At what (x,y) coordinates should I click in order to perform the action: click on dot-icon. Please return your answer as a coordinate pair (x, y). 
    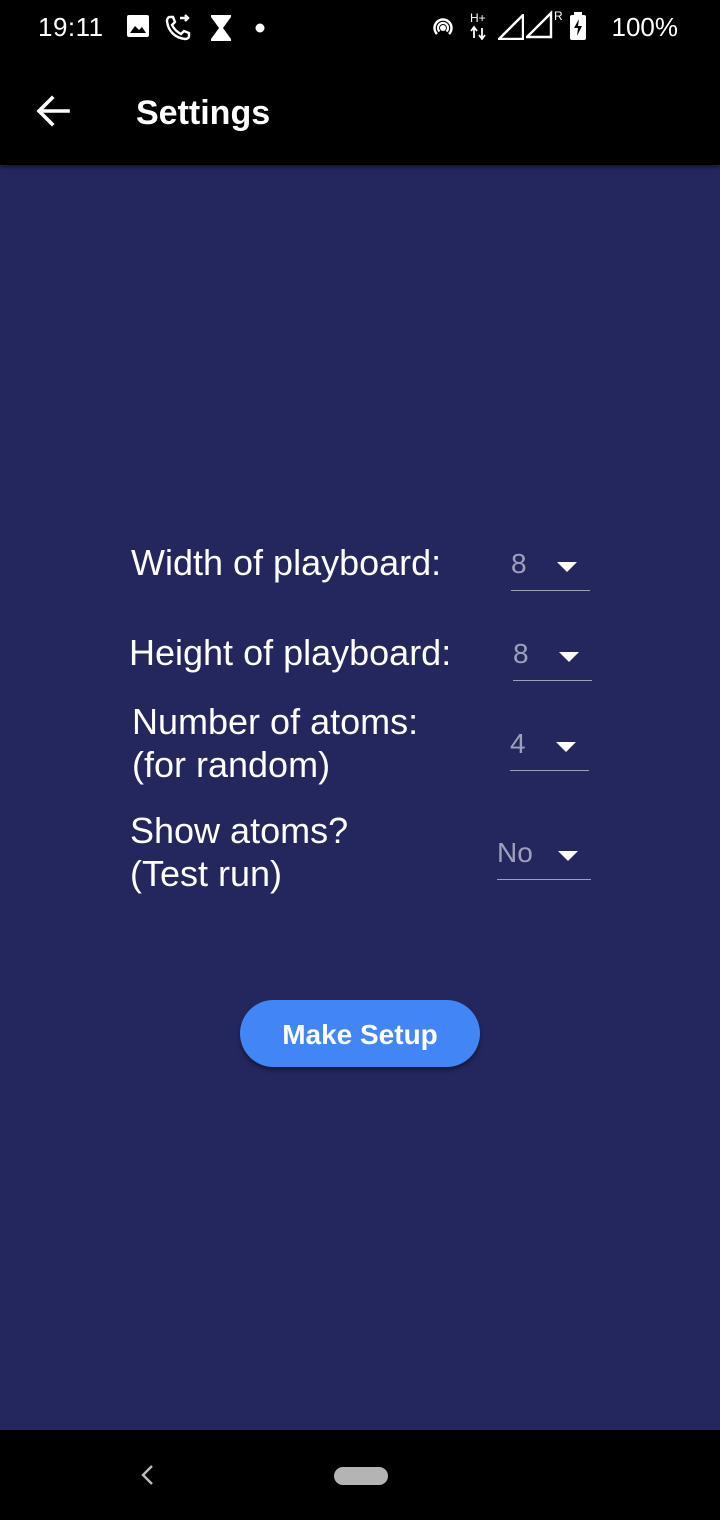
    Looking at the image, I should click on (260, 28).